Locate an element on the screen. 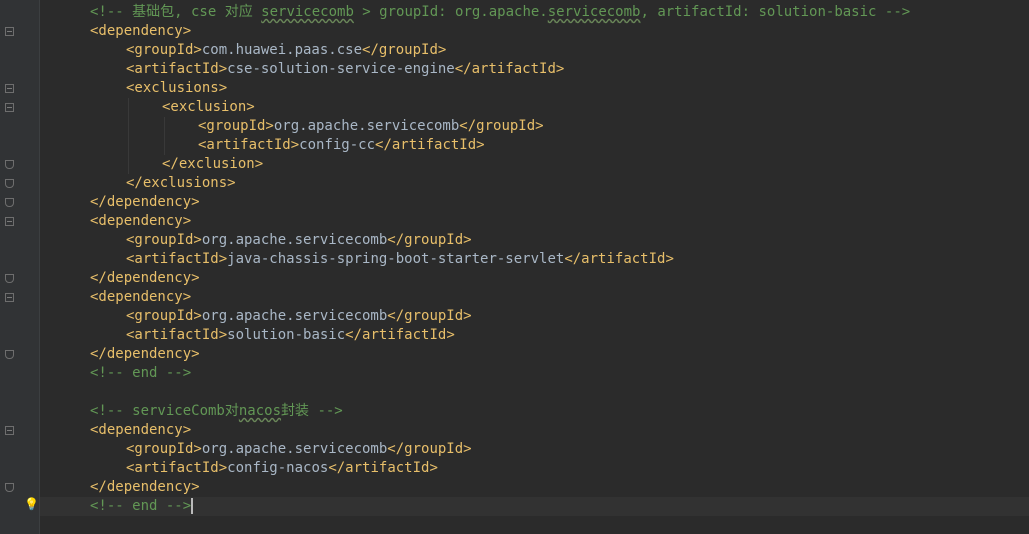  code-line-text: </exclusions> is located at coordinates (181, 183).